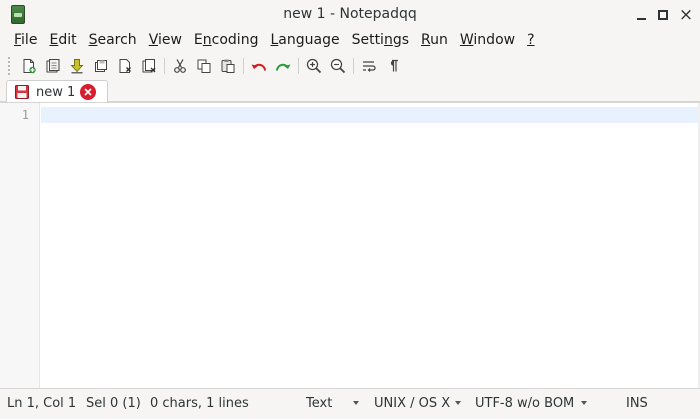  I want to click on reload-button, so click(77, 66).